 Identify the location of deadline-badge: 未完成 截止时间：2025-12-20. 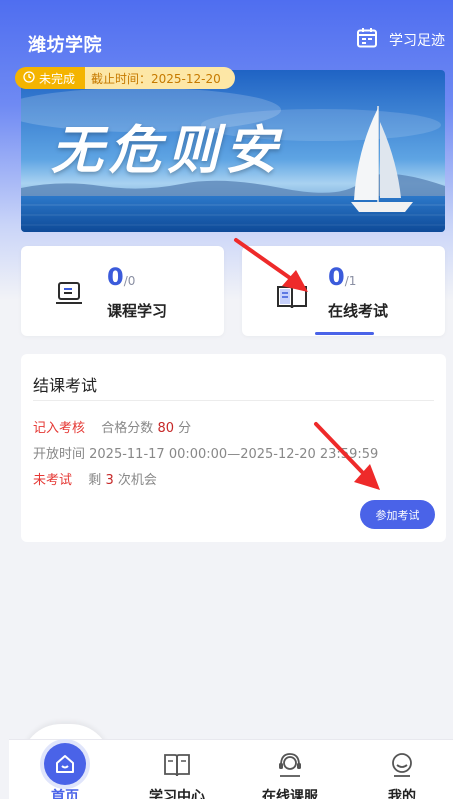
(125, 78).